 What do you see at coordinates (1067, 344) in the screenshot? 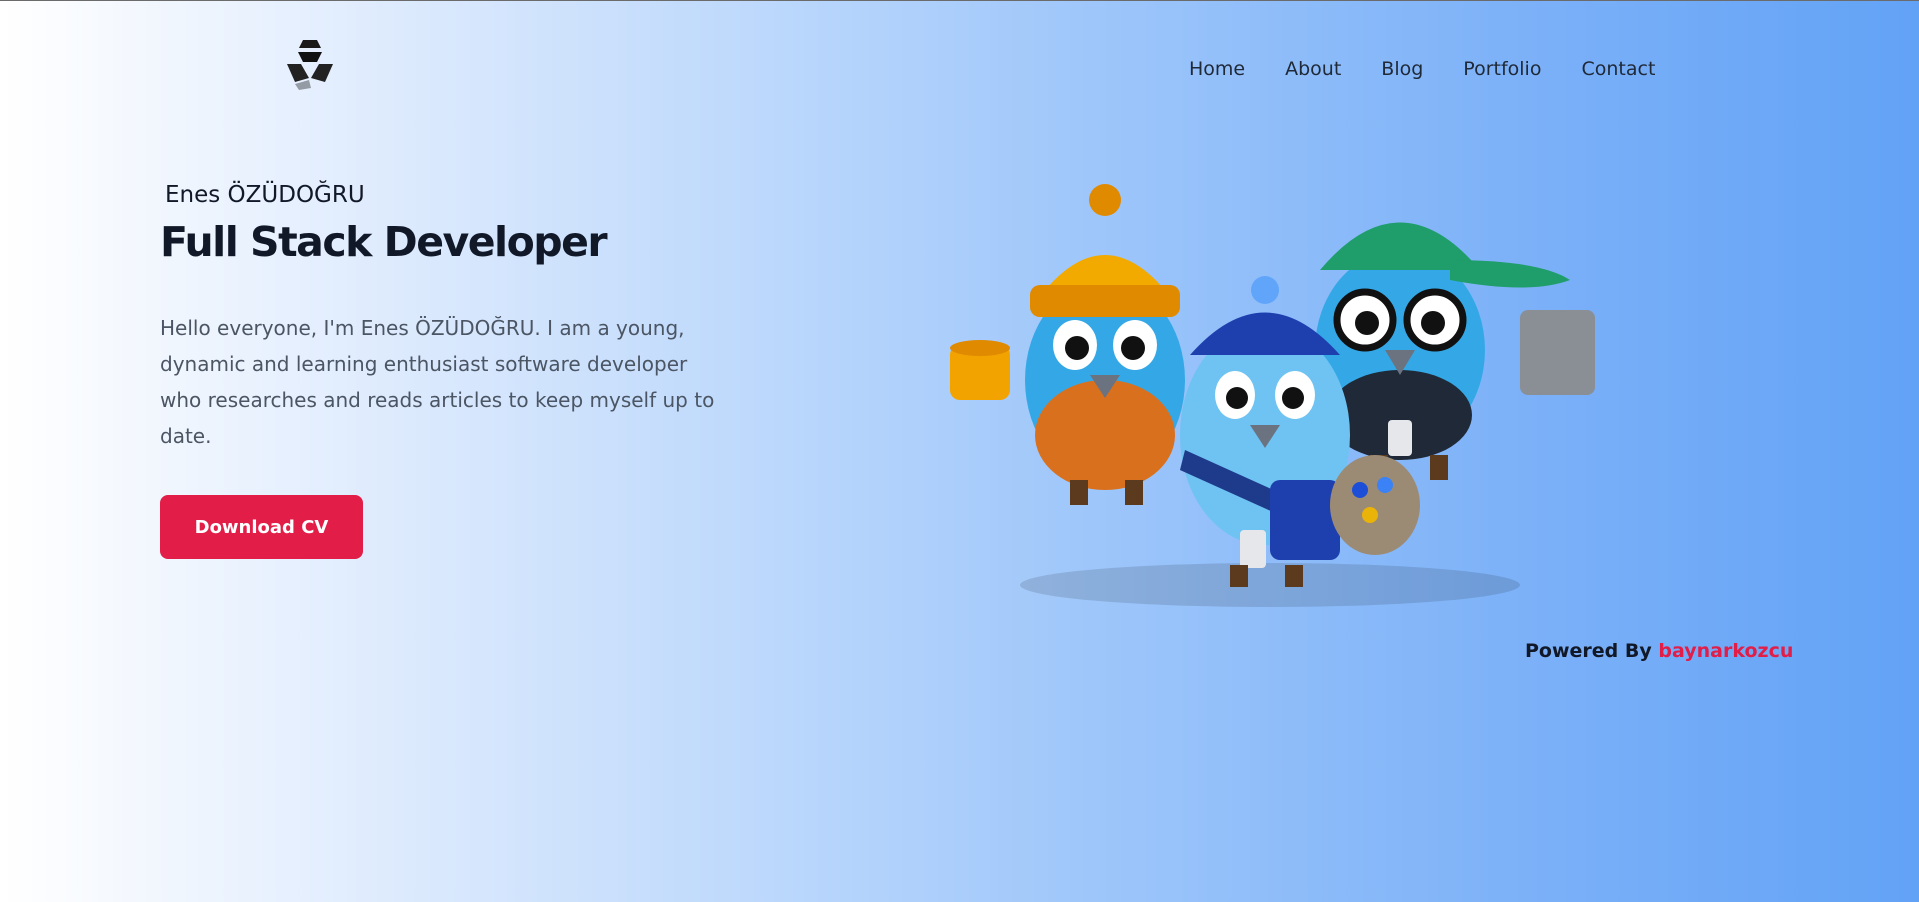
I see `bird-yellow-hat` at bounding box center [1067, 344].